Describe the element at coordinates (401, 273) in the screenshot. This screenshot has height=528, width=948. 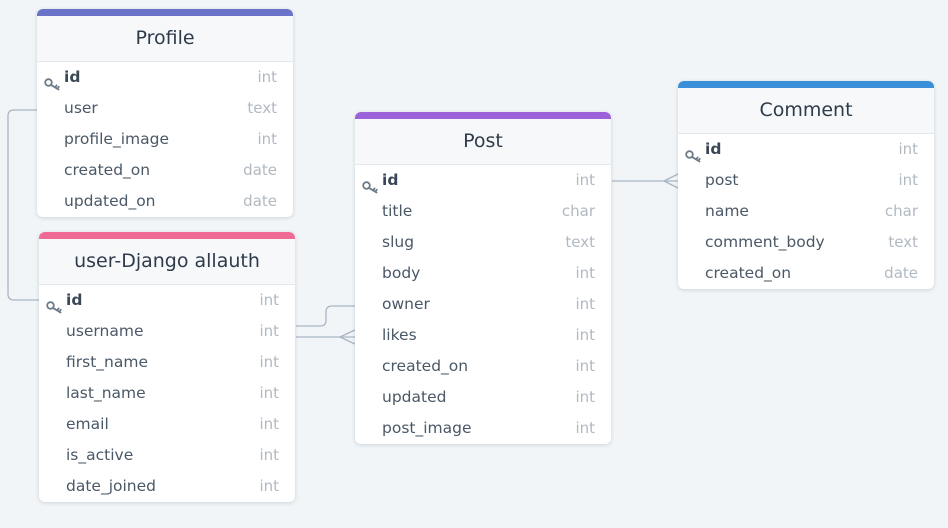
I see `field-name: body` at that location.